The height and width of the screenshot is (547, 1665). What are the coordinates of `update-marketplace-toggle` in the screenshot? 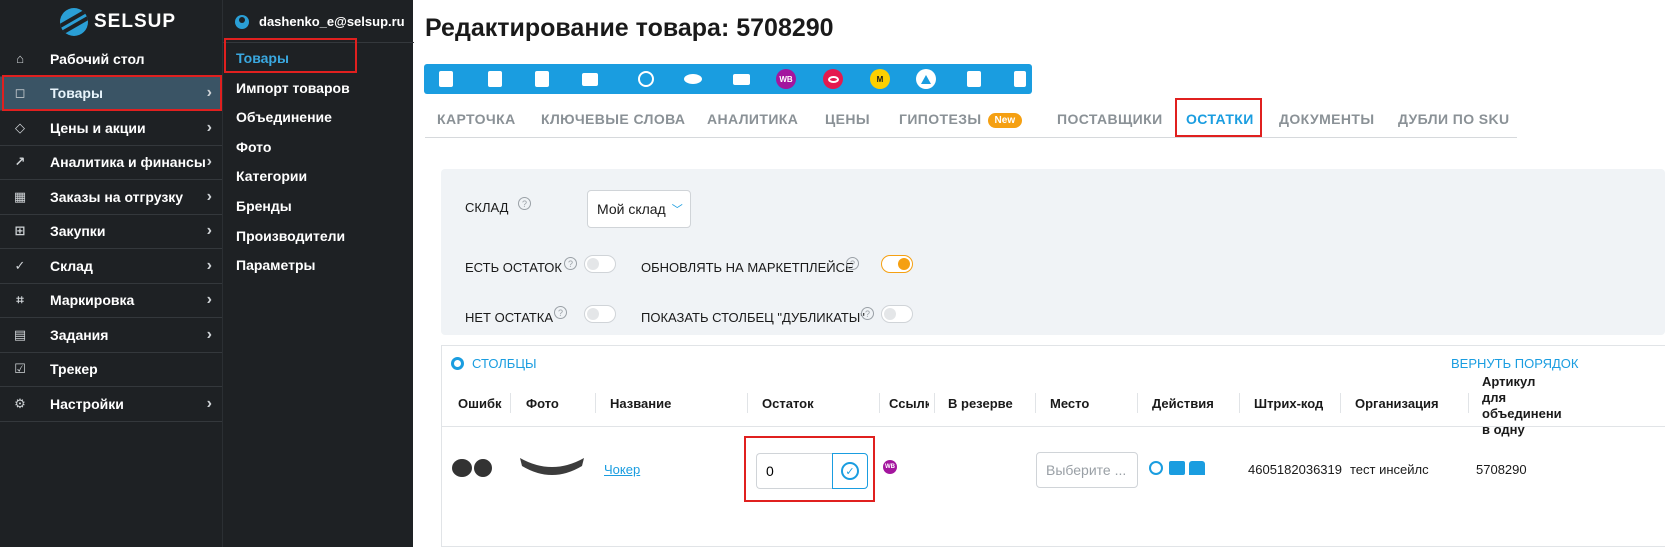 It's located at (897, 264).